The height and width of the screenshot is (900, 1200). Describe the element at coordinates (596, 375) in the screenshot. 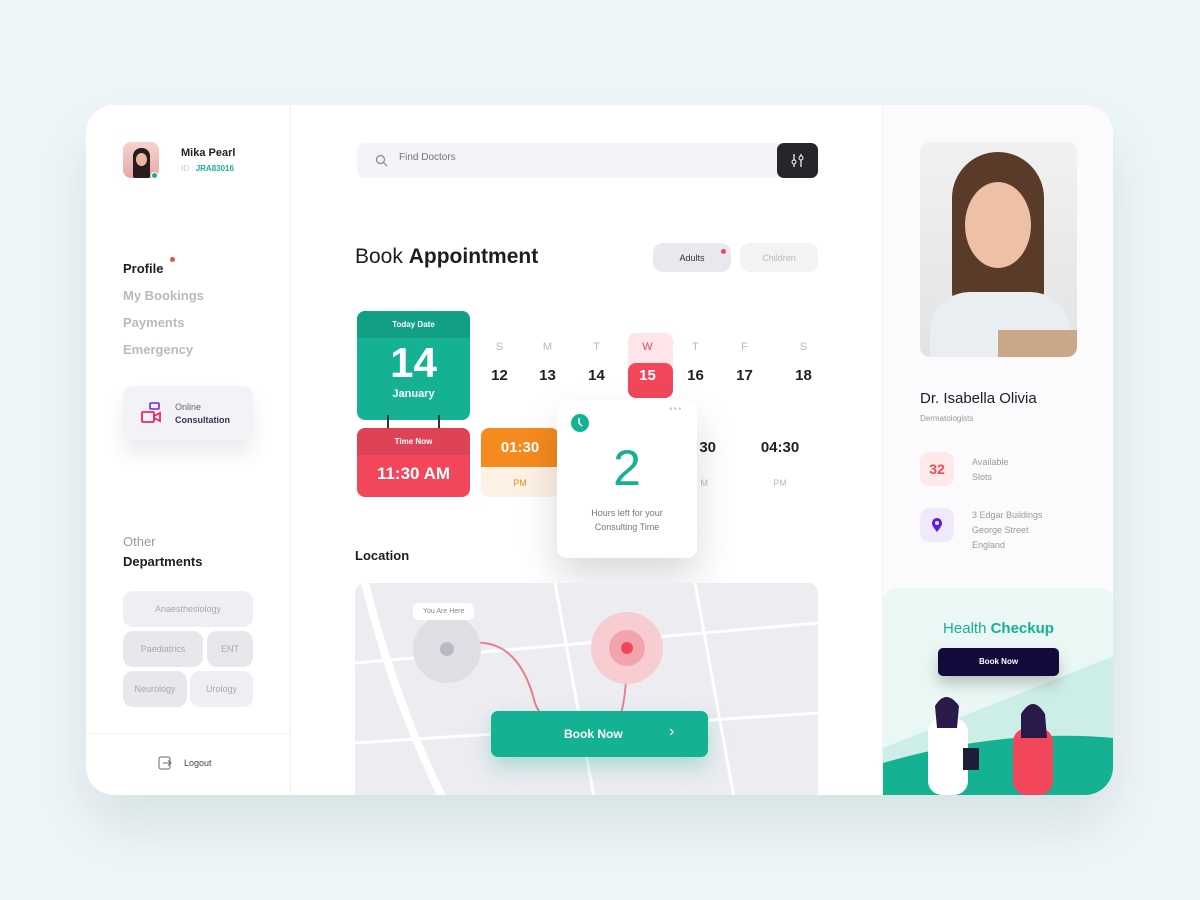

I see `day-number: 14` at that location.